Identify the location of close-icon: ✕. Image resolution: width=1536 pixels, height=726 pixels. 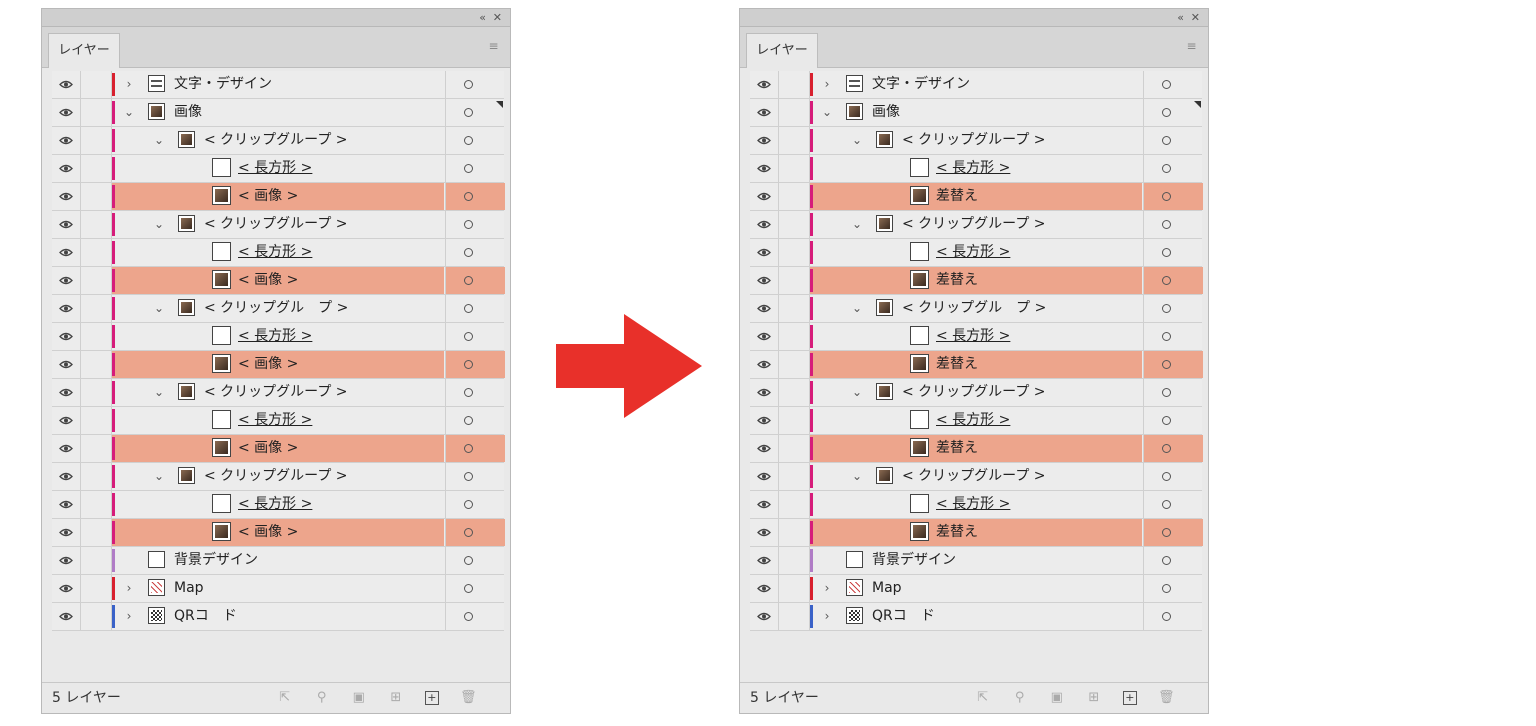
(497, 17).